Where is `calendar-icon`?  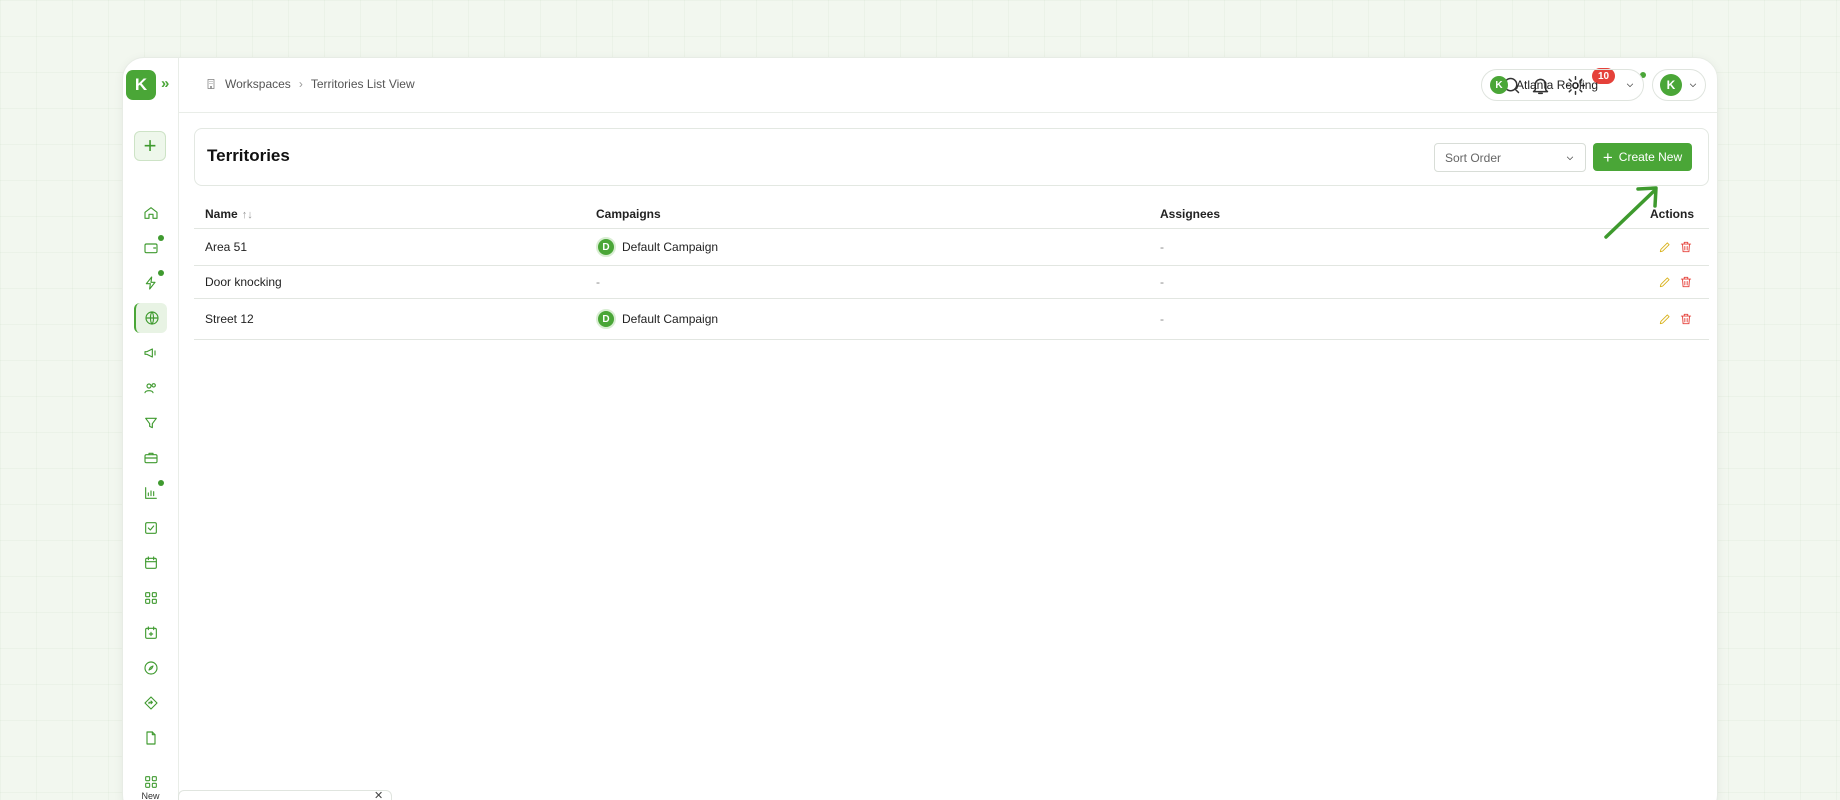
calendar-icon is located at coordinates (150, 562).